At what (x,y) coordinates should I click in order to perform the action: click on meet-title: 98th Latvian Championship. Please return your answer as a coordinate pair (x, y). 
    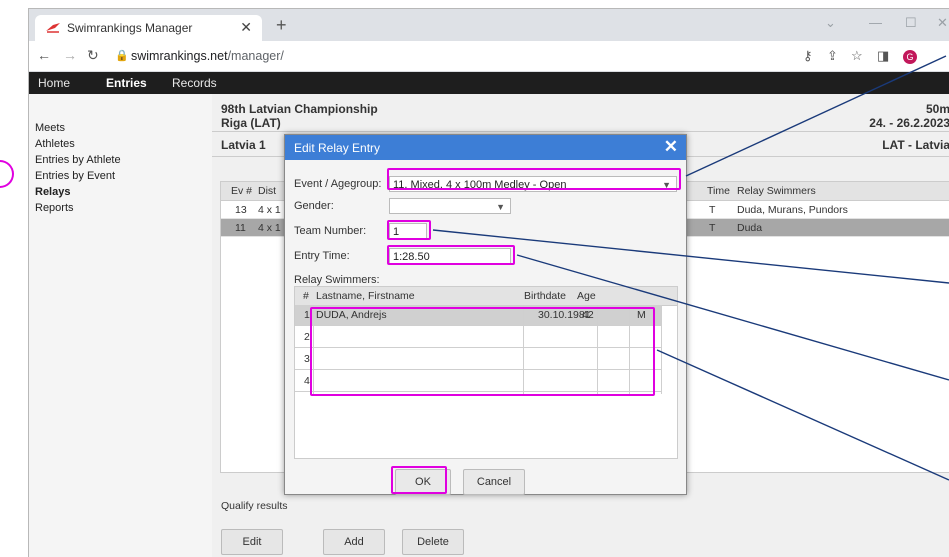
    Looking at the image, I should click on (299, 109).